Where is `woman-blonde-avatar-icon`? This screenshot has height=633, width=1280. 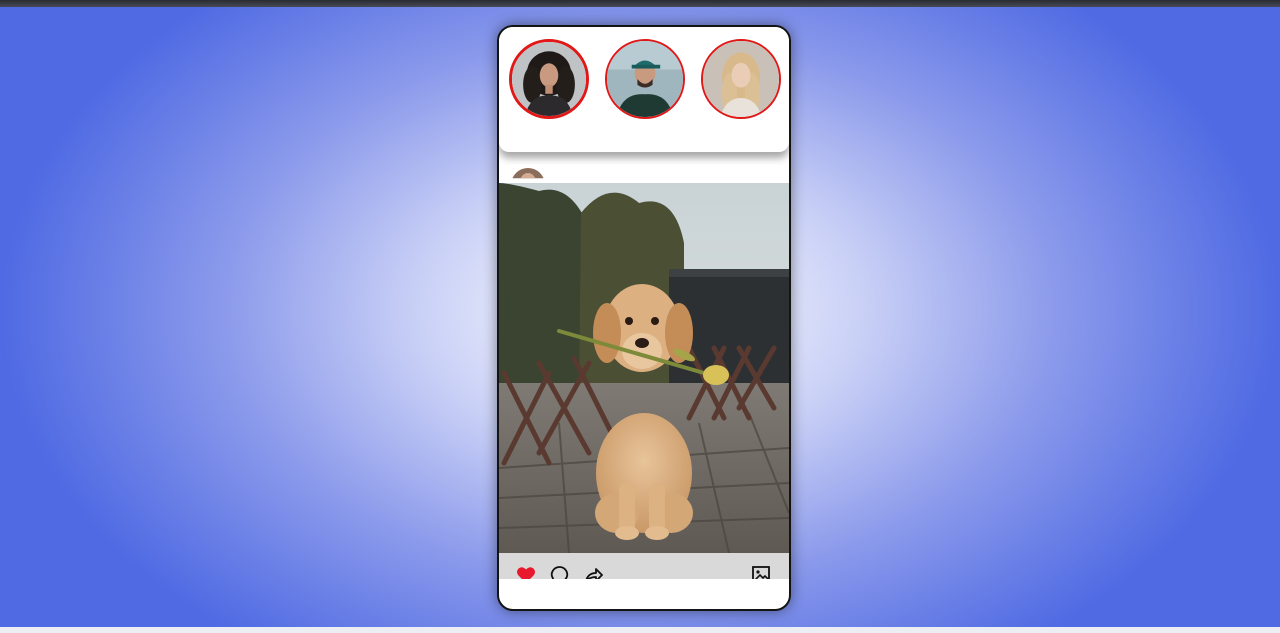
woman-blonde-avatar-icon is located at coordinates (741, 79).